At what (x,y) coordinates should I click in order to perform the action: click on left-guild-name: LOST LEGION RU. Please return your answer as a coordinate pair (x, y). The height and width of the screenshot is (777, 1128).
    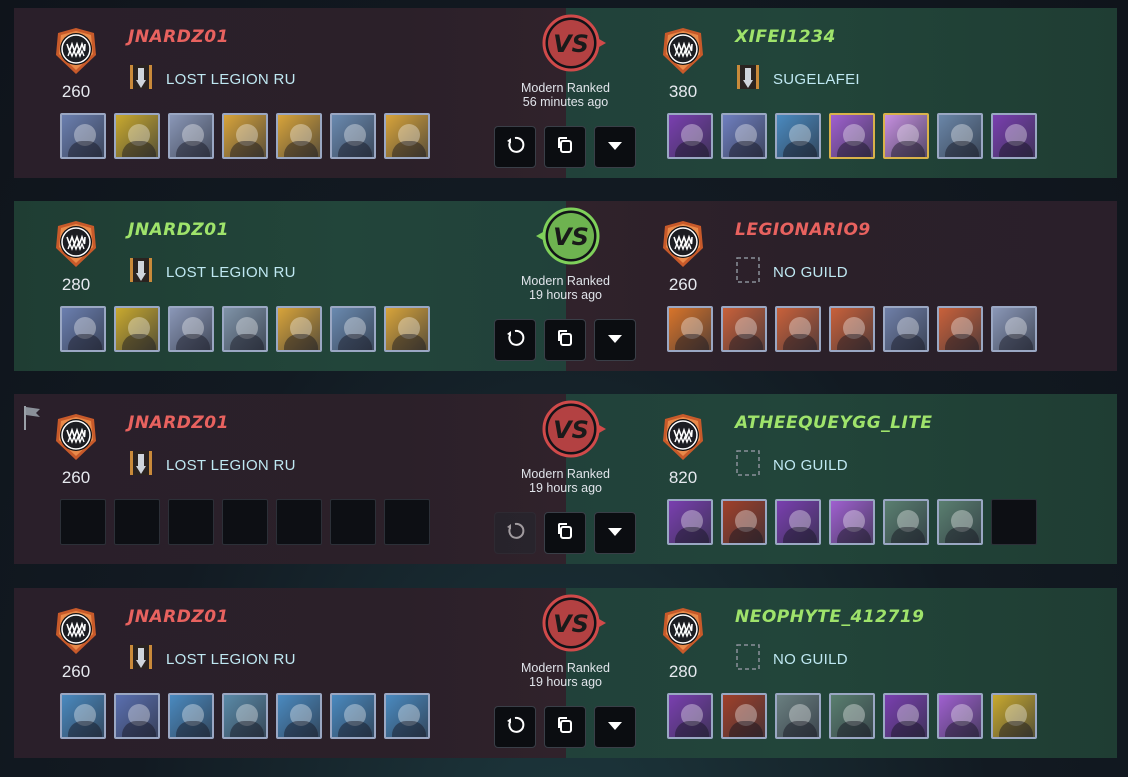
    Looking at the image, I should click on (231, 465).